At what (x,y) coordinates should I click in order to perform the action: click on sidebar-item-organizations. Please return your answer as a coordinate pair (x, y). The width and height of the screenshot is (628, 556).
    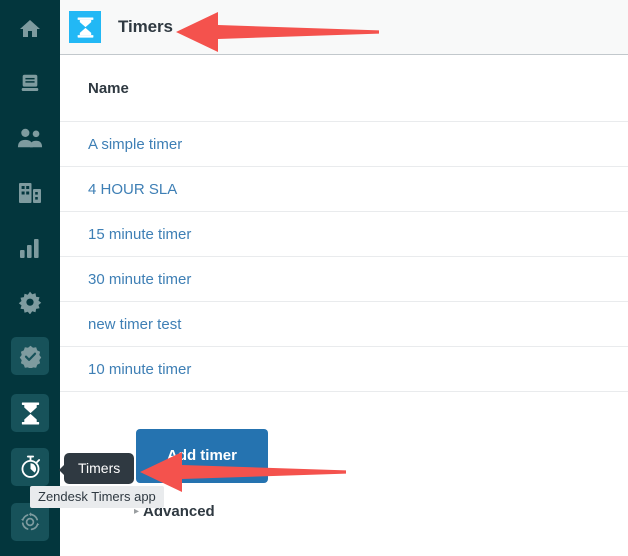
    Looking at the image, I should click on (30, 193).